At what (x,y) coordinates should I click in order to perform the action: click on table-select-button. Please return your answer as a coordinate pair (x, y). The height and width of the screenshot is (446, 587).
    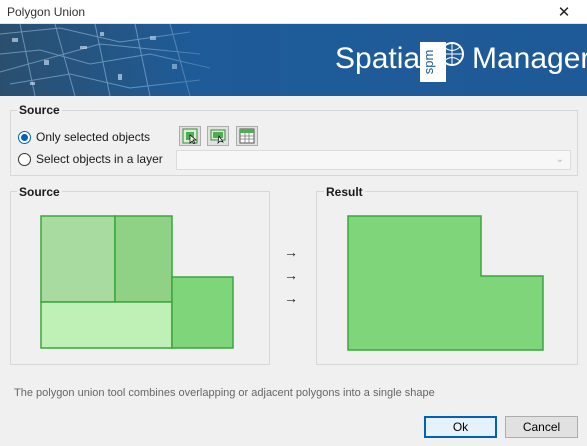
    Looking at the image, I should click on (247, 136).